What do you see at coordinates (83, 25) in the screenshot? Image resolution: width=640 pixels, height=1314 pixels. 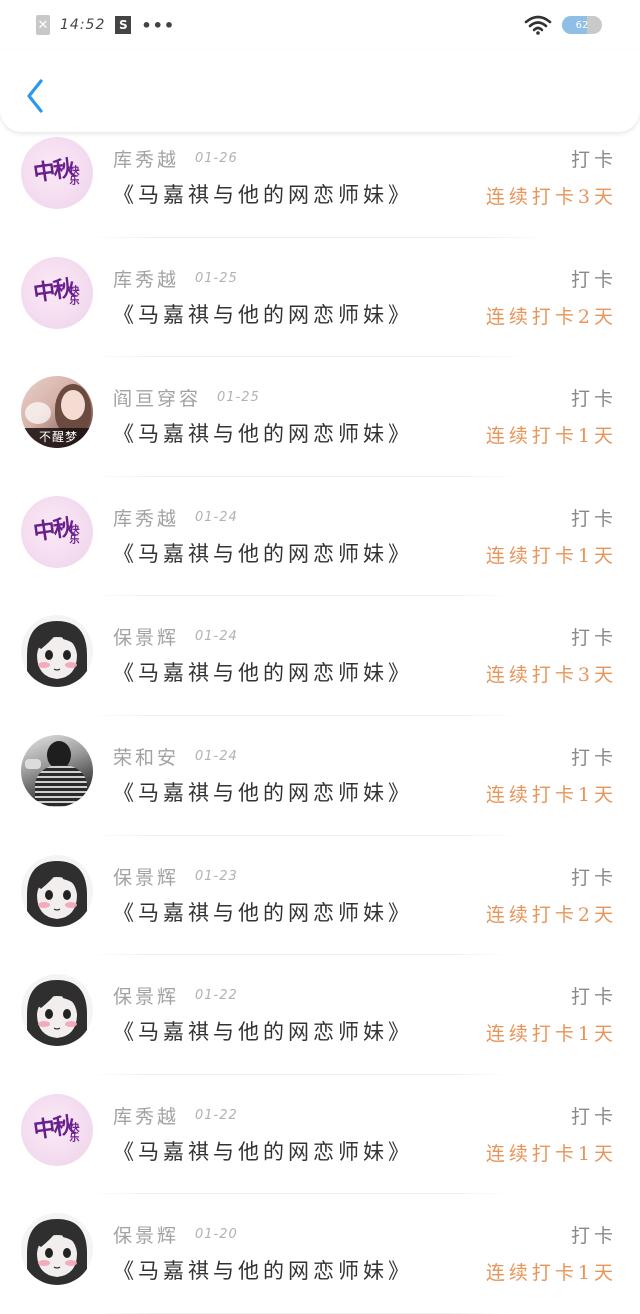 I see `status-time: 14:52` at bounding box center [83, 25].